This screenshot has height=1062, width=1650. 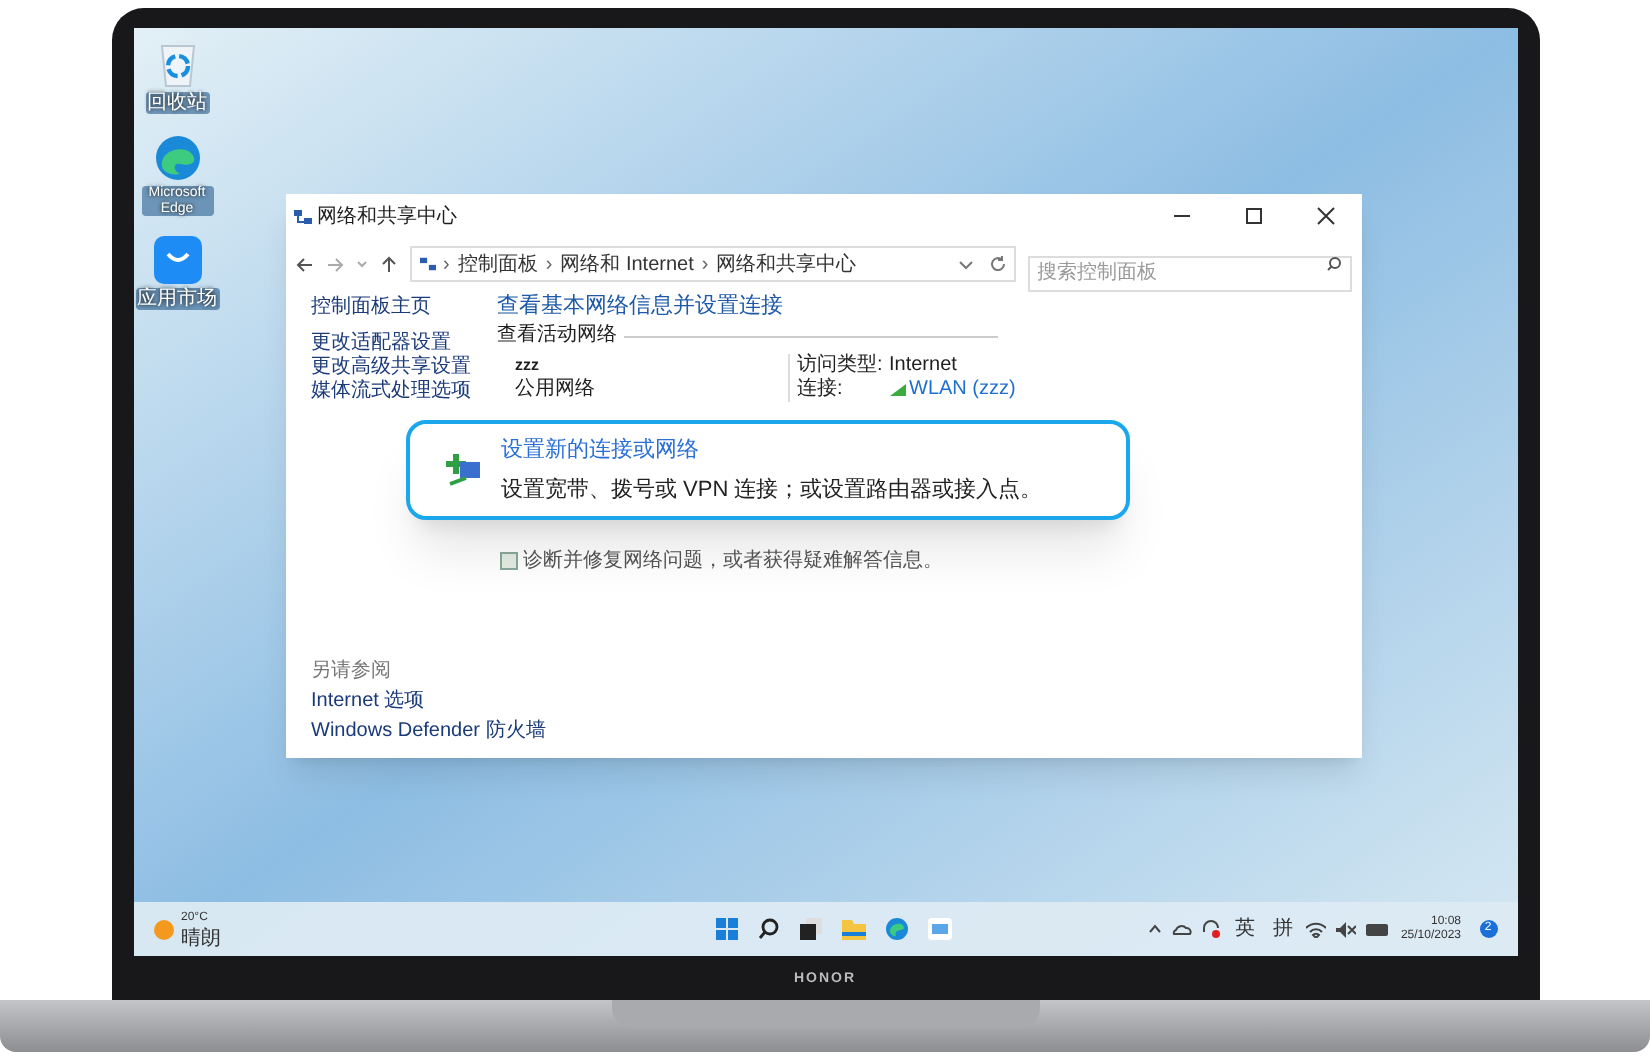 I want to click on breadcrumb-item: 控制面板, so click(x=497, y=264).